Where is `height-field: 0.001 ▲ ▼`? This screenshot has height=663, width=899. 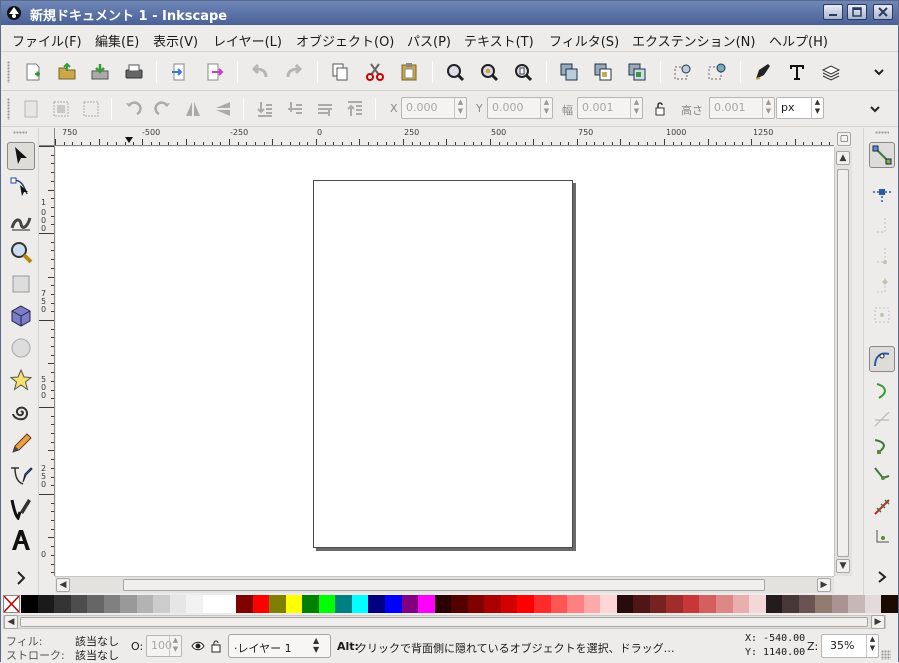 height-field: 0.001 ▲ ▼ is located at coordinates (742, 108).